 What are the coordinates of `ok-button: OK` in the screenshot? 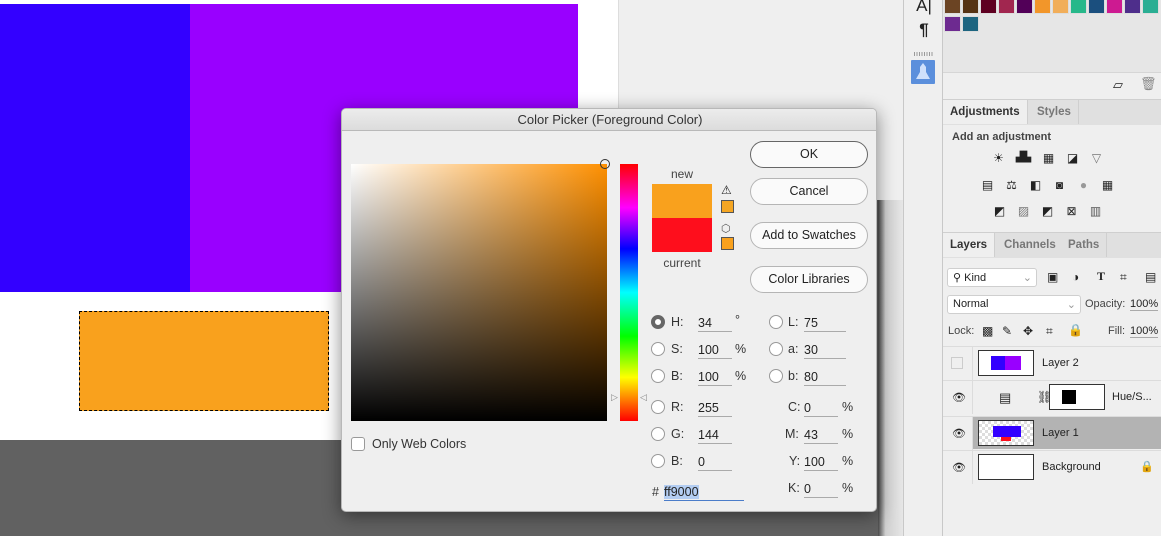 It's located at (809, 154).